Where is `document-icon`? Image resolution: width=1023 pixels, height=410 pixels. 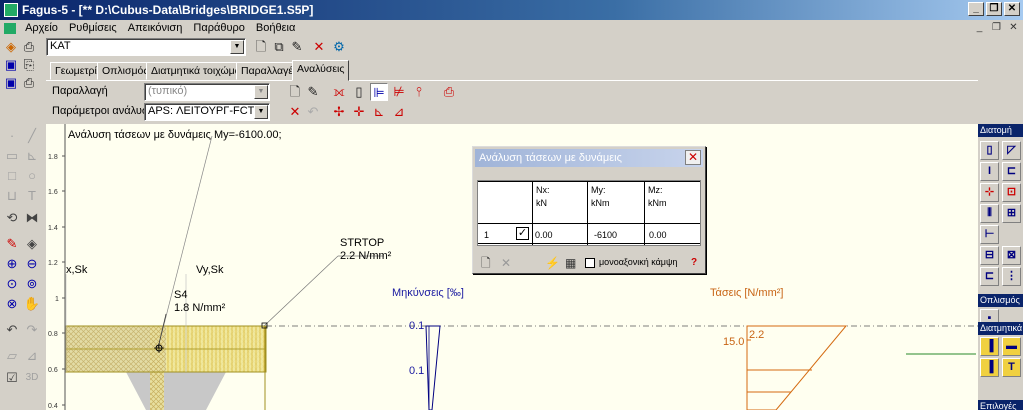
document-icon is located at coordinates (10, 28).